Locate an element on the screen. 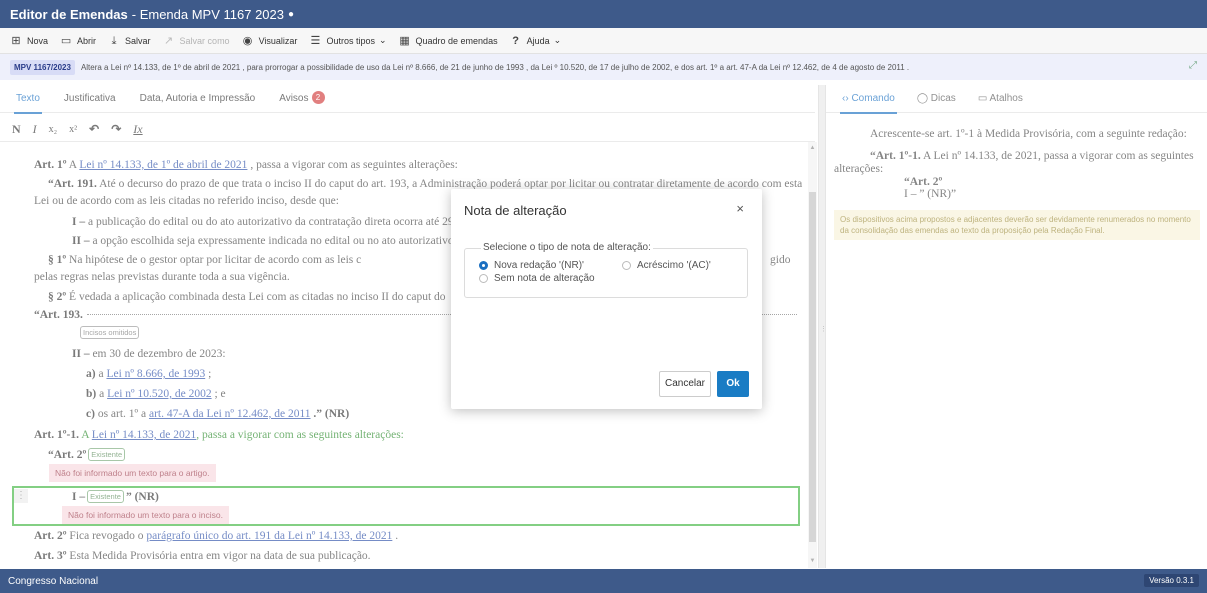 The image size is (1207, 593). app-title: Editor de Emendas is located at coordinates (69, 14).